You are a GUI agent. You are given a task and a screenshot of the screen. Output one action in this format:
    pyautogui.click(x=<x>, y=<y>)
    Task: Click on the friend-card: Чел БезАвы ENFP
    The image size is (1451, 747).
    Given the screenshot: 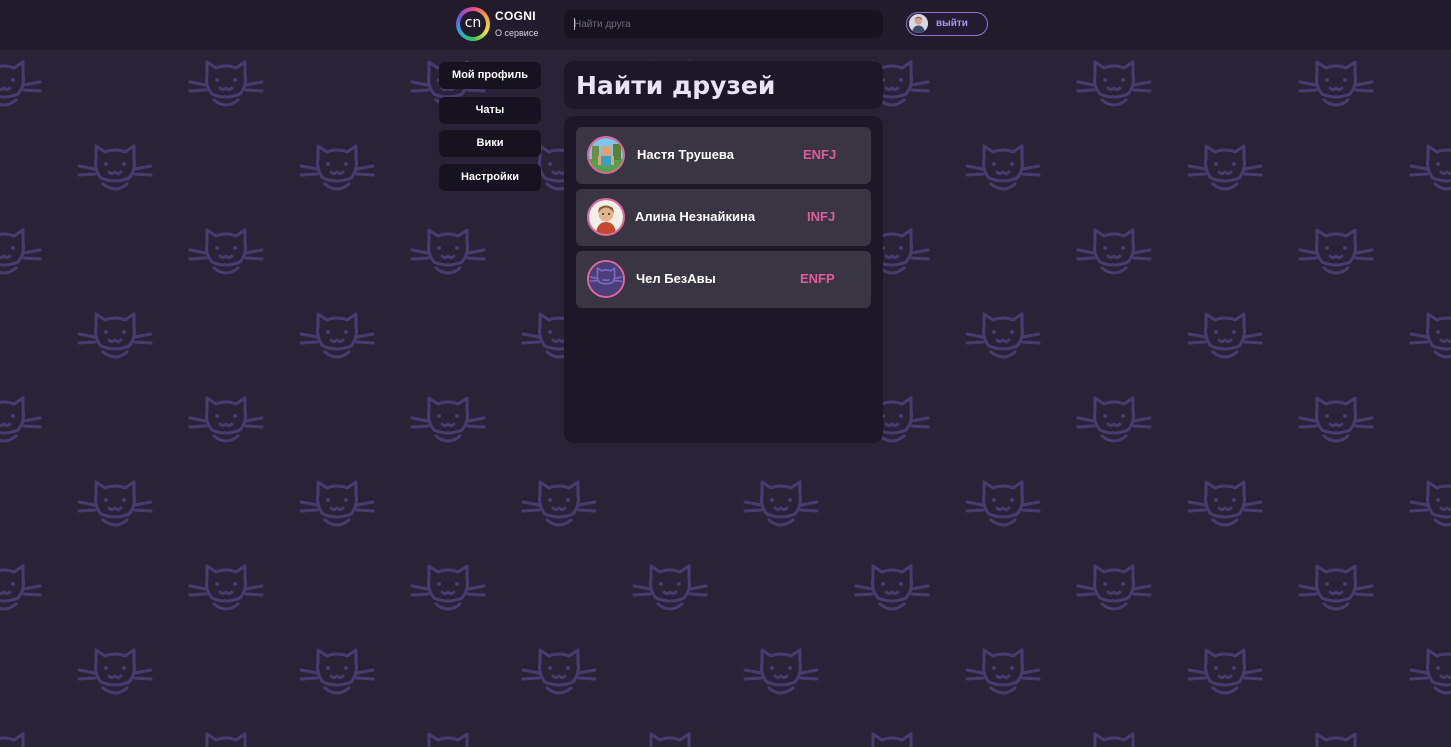 What is the action you would take?
    pyautogui.click(x=723, y=279)
    